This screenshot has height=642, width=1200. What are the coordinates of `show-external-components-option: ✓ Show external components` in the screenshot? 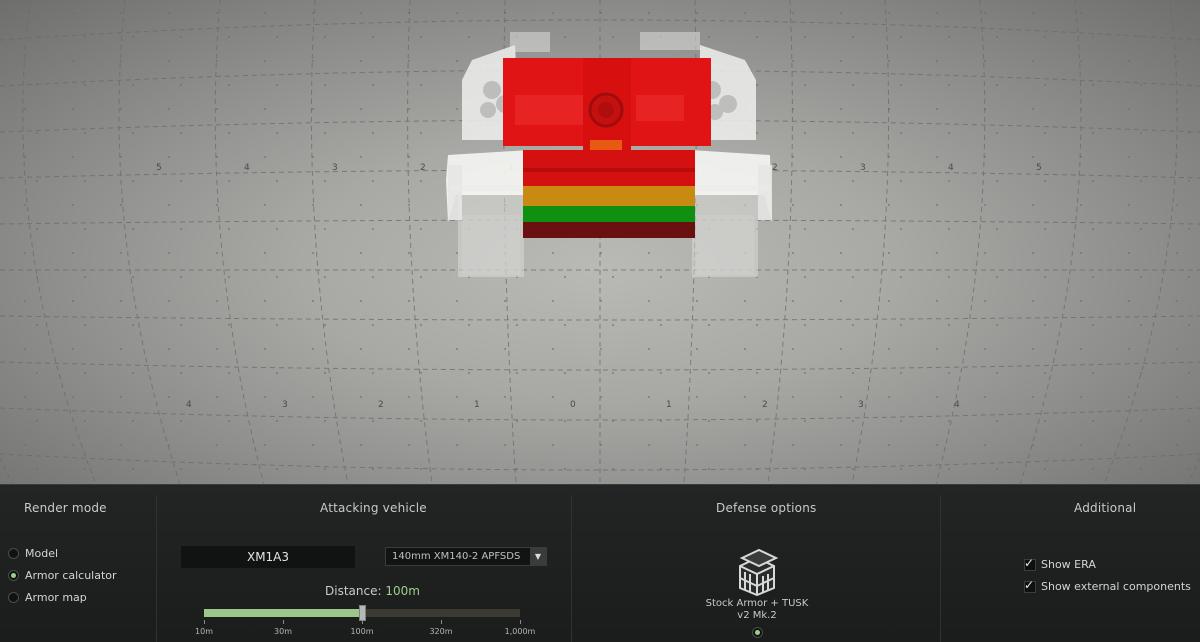 It's located at (1107, 585).